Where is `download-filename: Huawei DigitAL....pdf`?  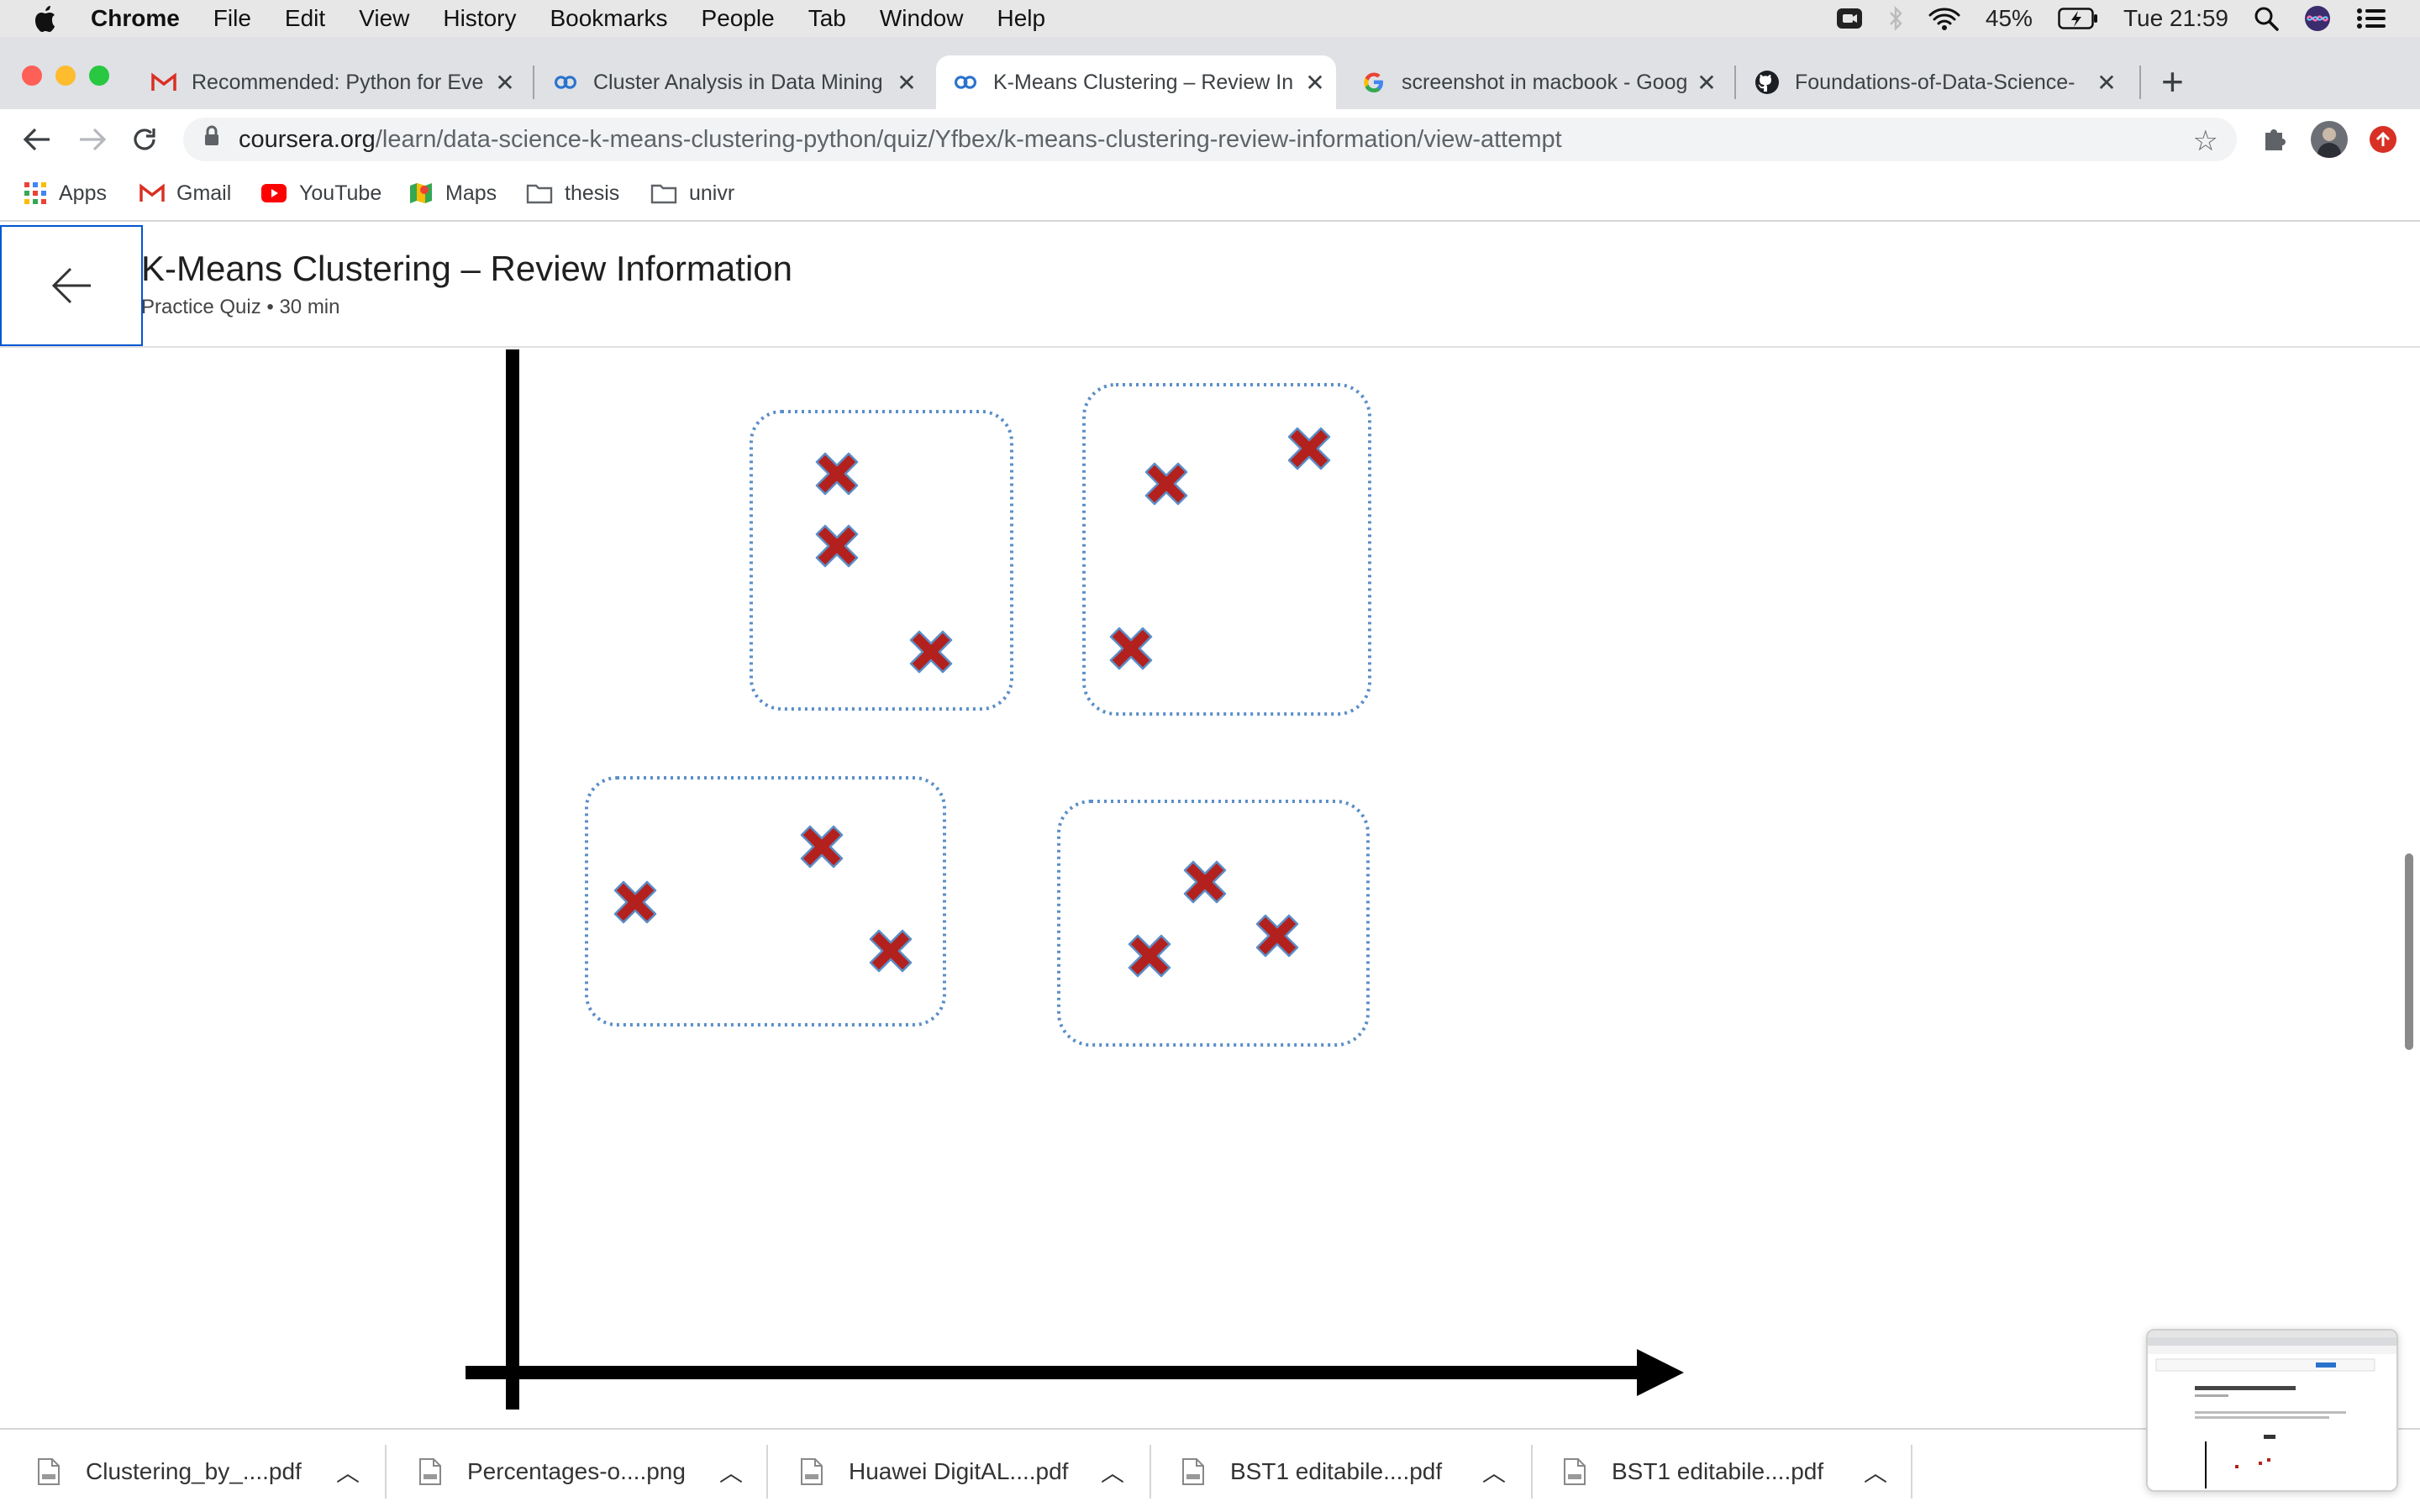
download-filename: Huawei DigitAL....pdf is located at coordinates (959, 1471).